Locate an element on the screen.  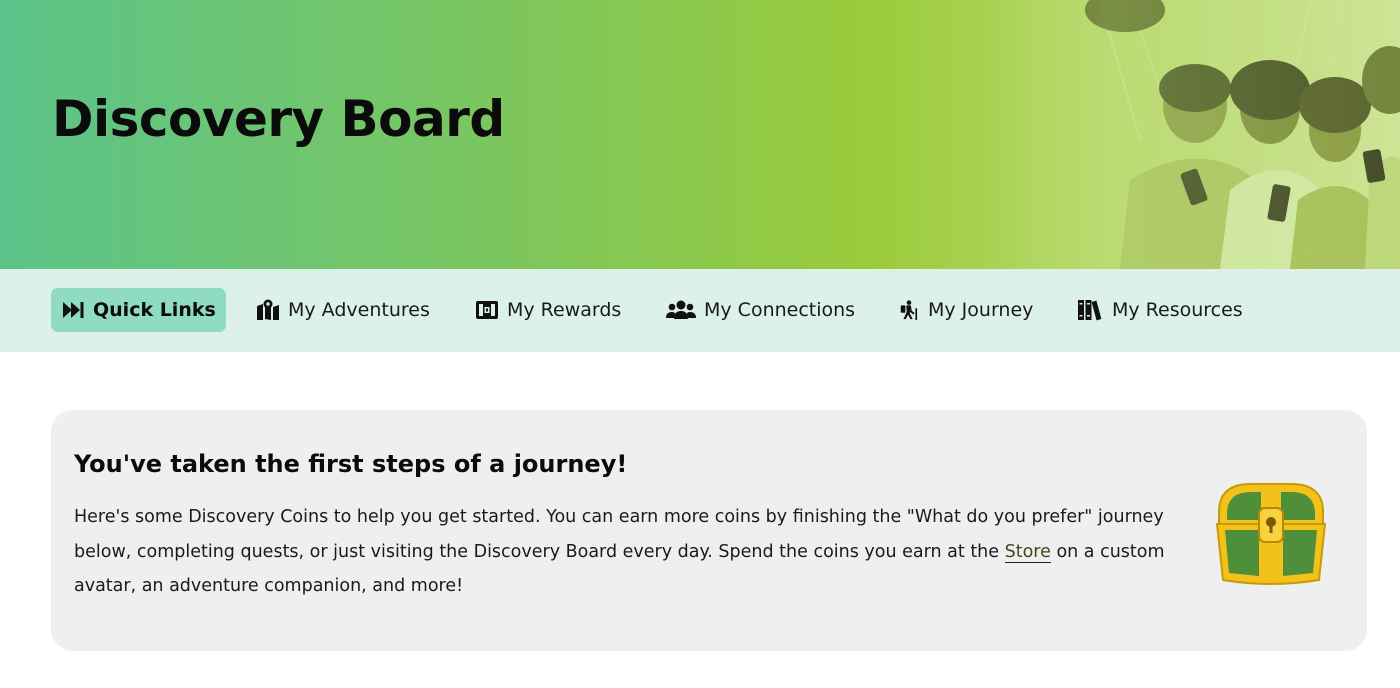
treasure-chest-icon is located at coordinates (487, 310).